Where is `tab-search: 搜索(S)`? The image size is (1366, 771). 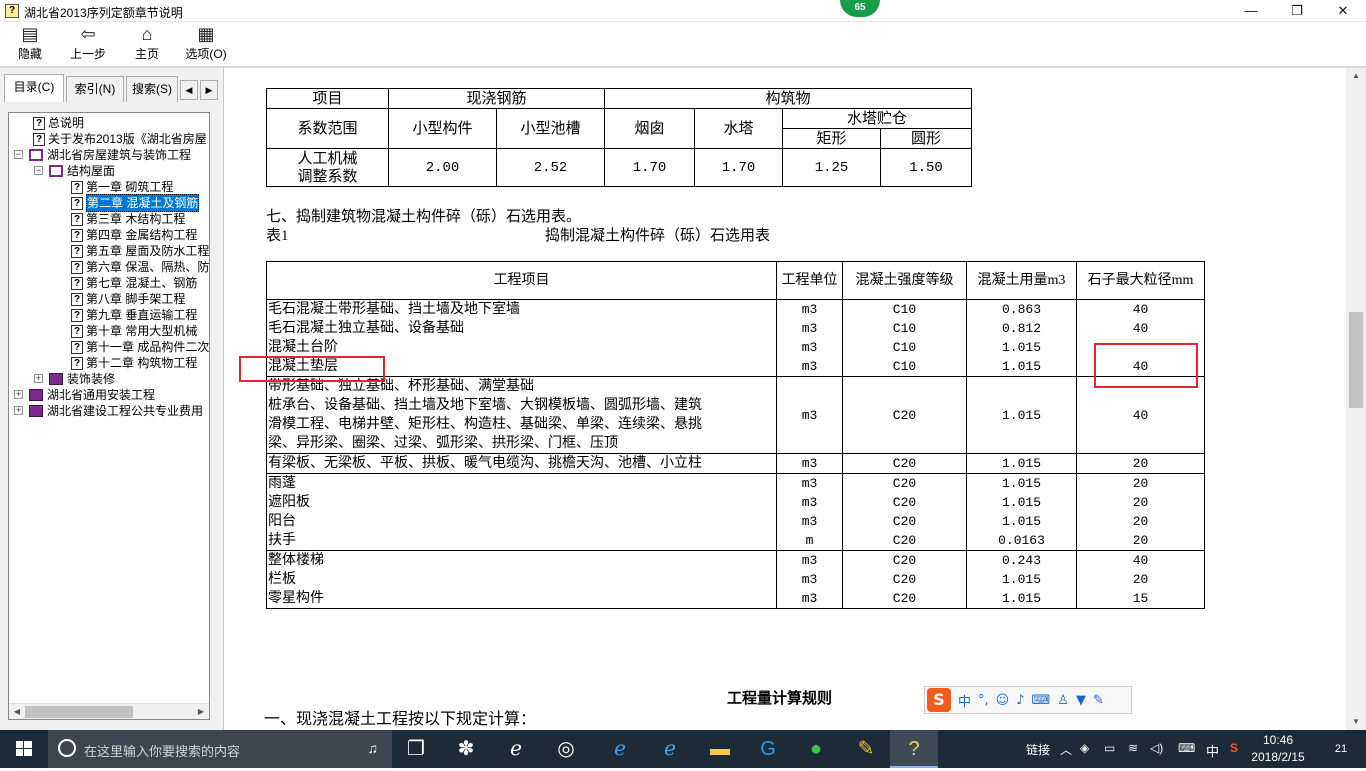 tab-search: 搜索(S) is located at coordinates (152, 89).